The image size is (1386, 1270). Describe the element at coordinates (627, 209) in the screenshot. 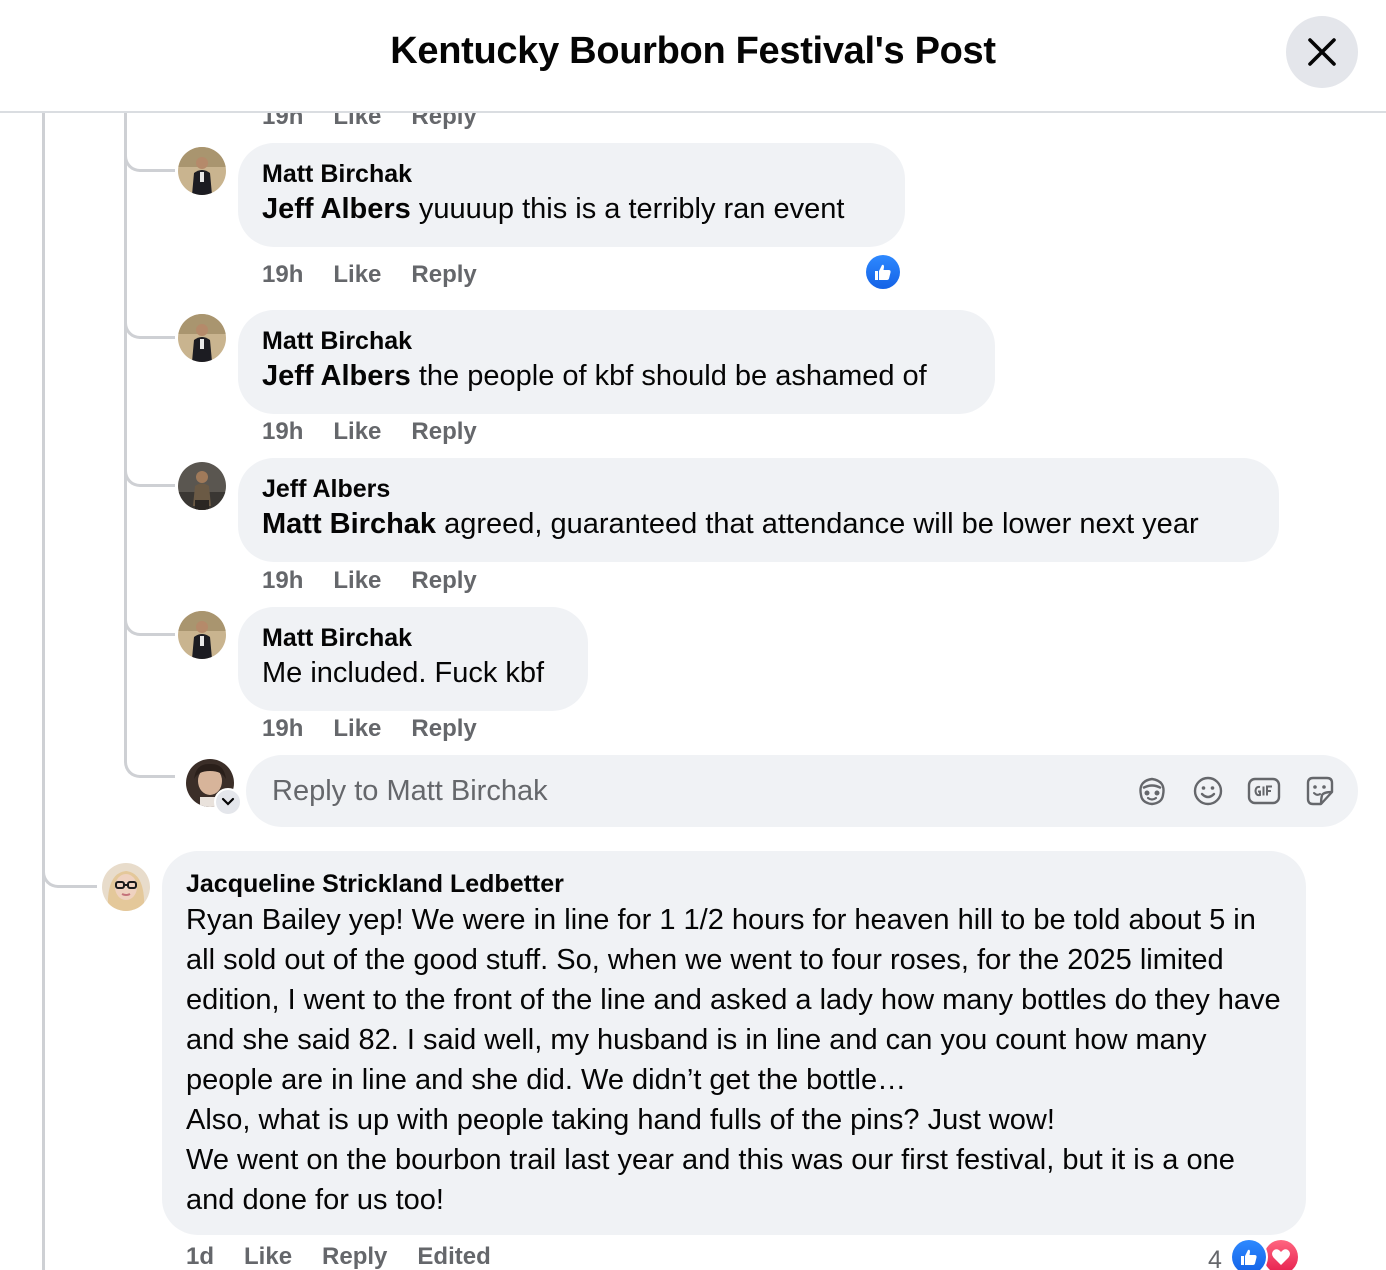

I see `comment-body: yuuuup this is a terribly ran event` at that location.